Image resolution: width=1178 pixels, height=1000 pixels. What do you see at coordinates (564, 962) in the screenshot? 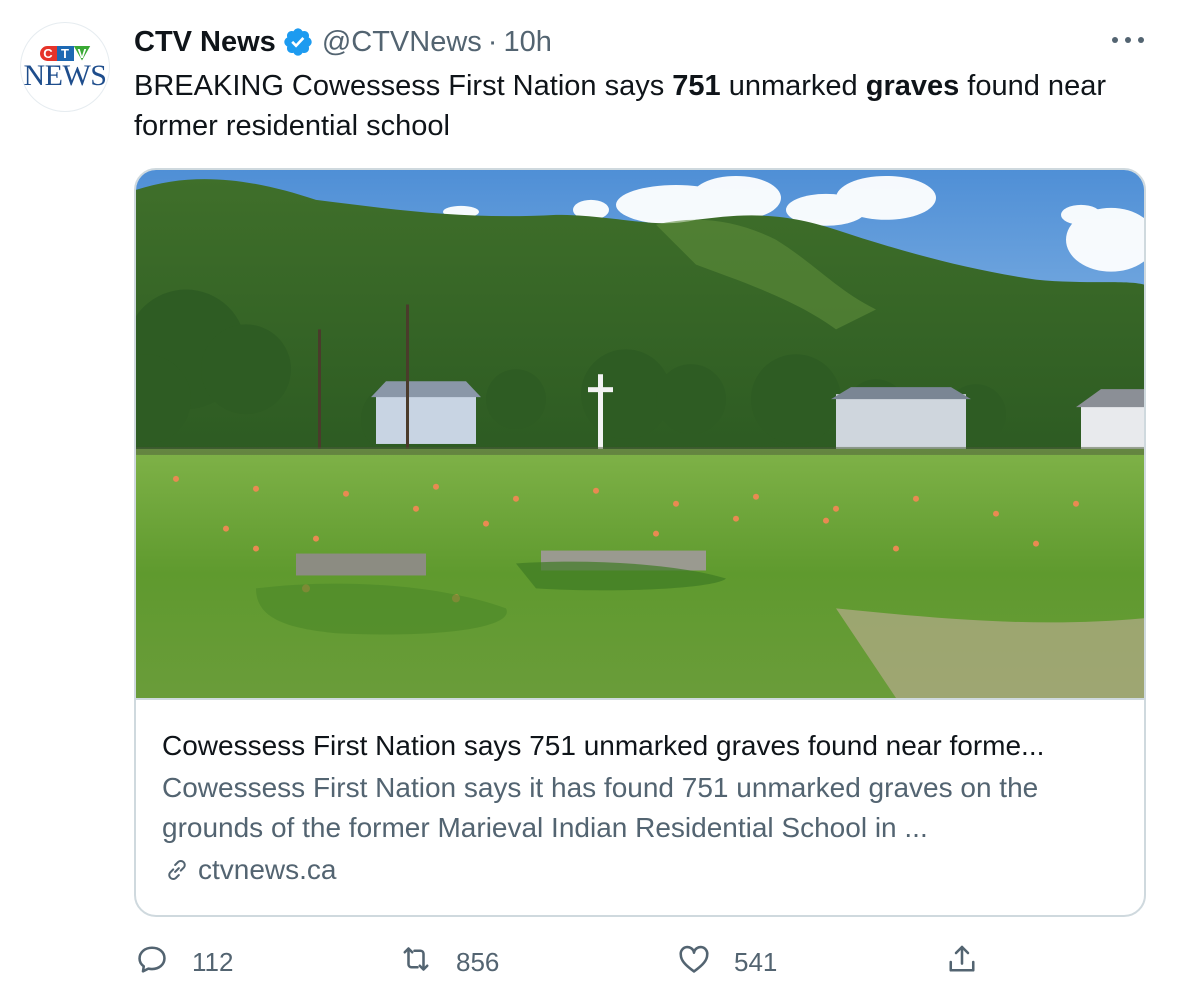
I see `action-bar: 112 856 541` at bounding box center [564, 962].